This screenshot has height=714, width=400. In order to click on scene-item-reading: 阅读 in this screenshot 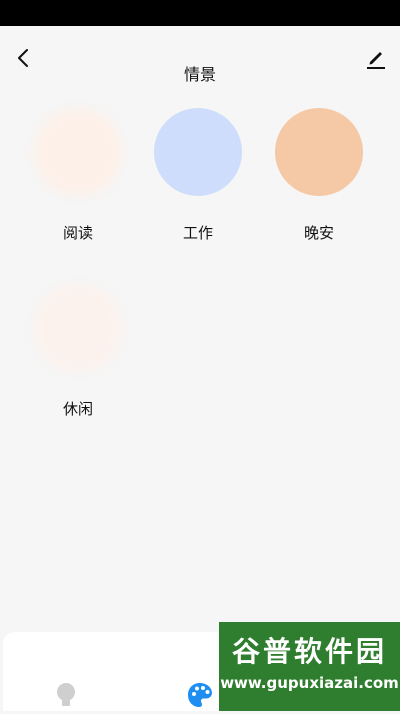, I will do `click(78, 175)`.